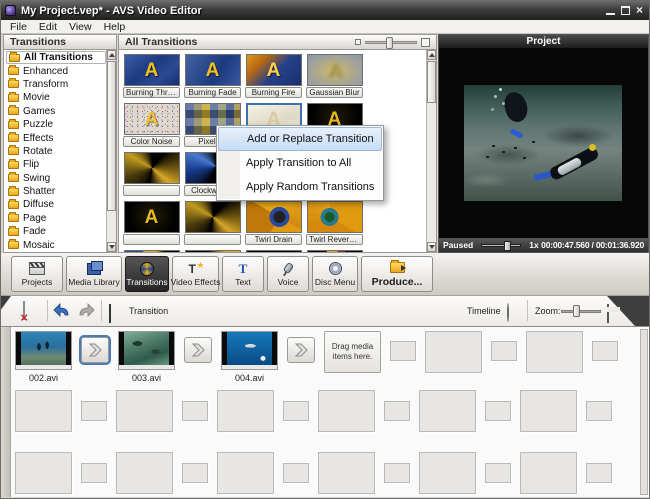 This screenshot has height=499, width=650. Describe the element at coordinates (111, 247) in the screenshot. I see `scroll-down-icon` at that location.